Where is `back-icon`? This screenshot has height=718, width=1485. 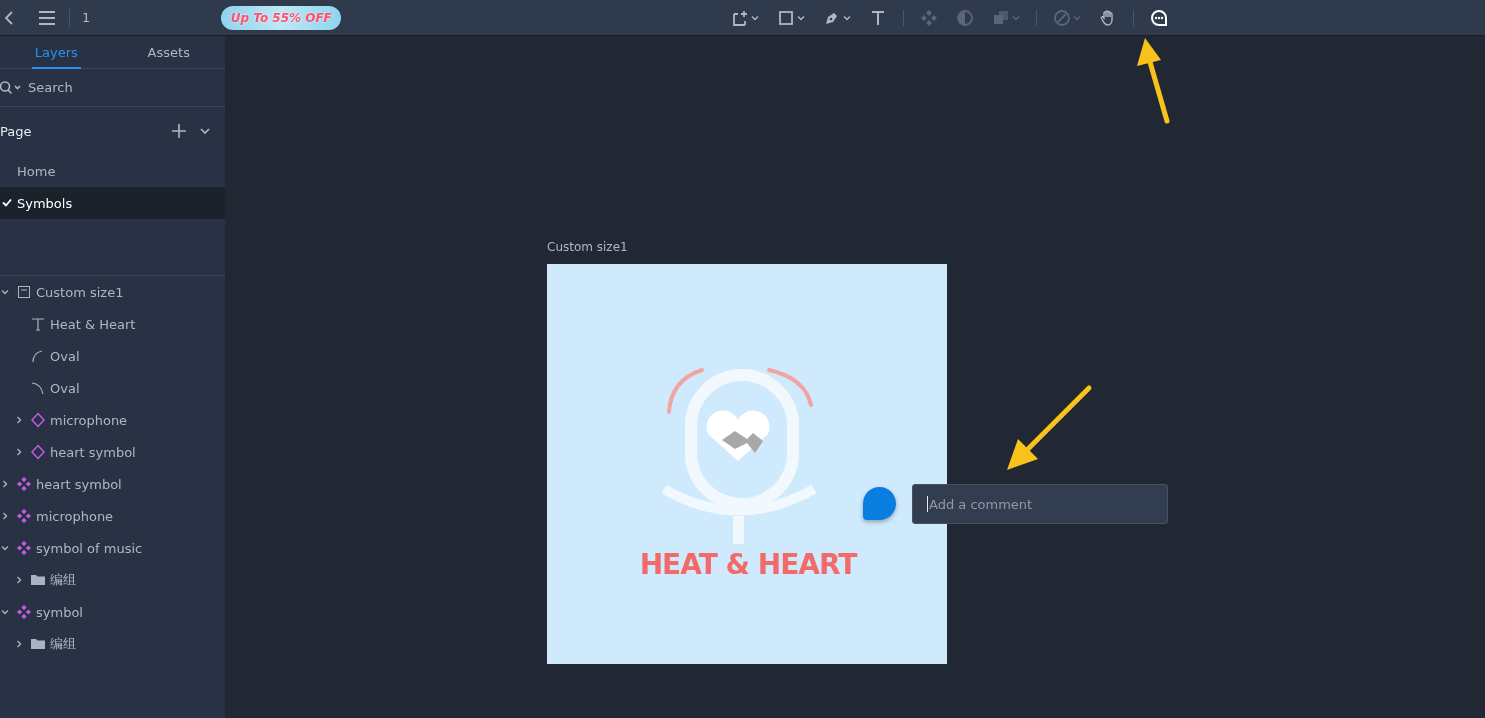
back-icon is located at coordinates (9, 17).